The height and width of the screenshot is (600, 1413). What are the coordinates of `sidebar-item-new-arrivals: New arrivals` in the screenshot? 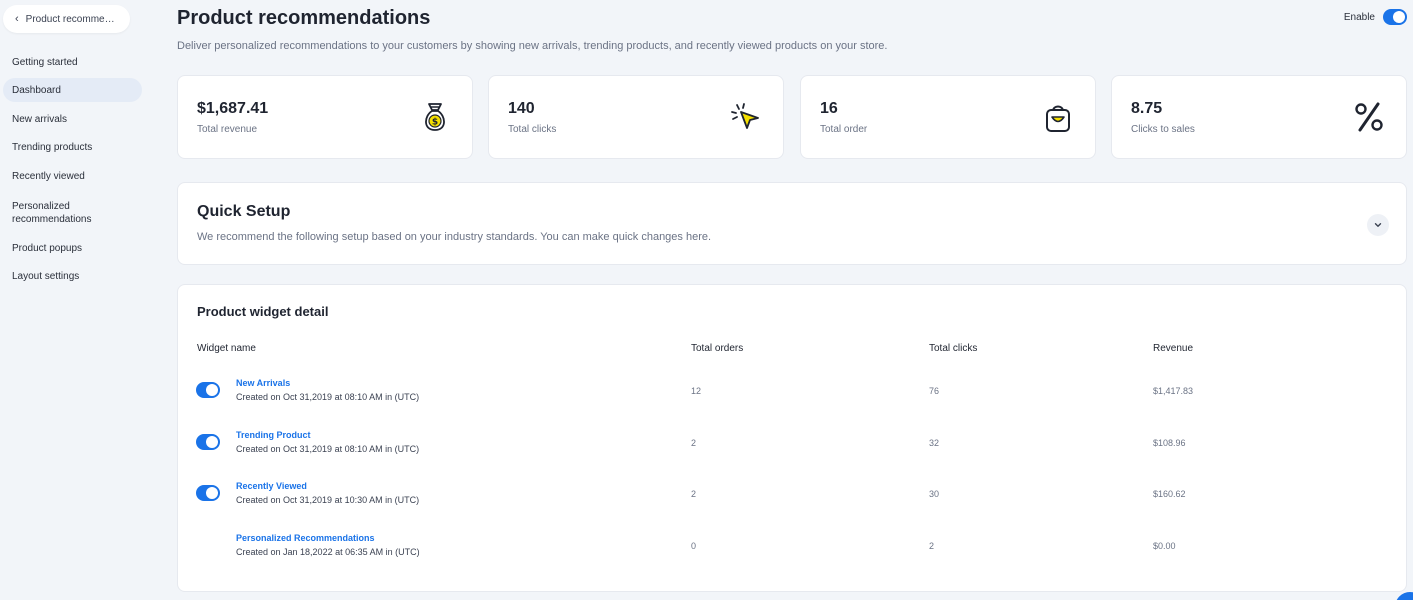 It's located at (72, 119).